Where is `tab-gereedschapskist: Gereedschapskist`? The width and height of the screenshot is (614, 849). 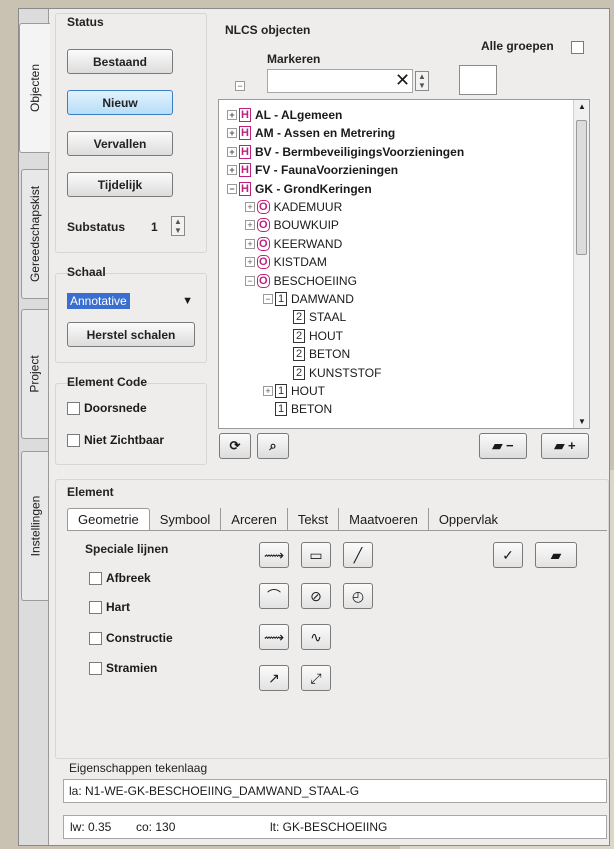
tab-gereedschapskist: Gereedschapskist is located at coordinates (34, 234).